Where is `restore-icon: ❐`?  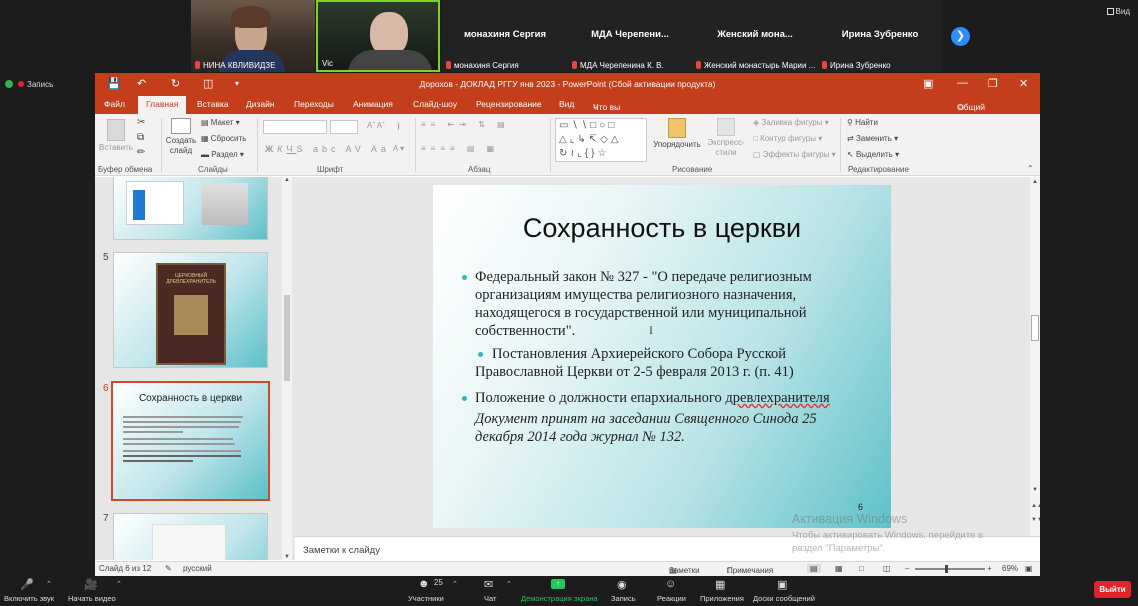 restore-icon: ❐ is located at coordinates (993, 83).